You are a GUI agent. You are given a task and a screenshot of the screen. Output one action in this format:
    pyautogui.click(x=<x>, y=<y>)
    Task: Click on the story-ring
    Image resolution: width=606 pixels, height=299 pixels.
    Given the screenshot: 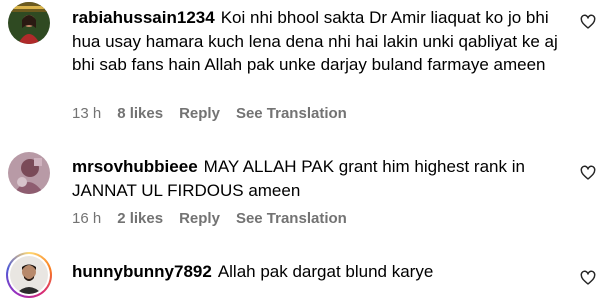 What is the action you would take?
    pyautogui.click(x=29, y=275)
    